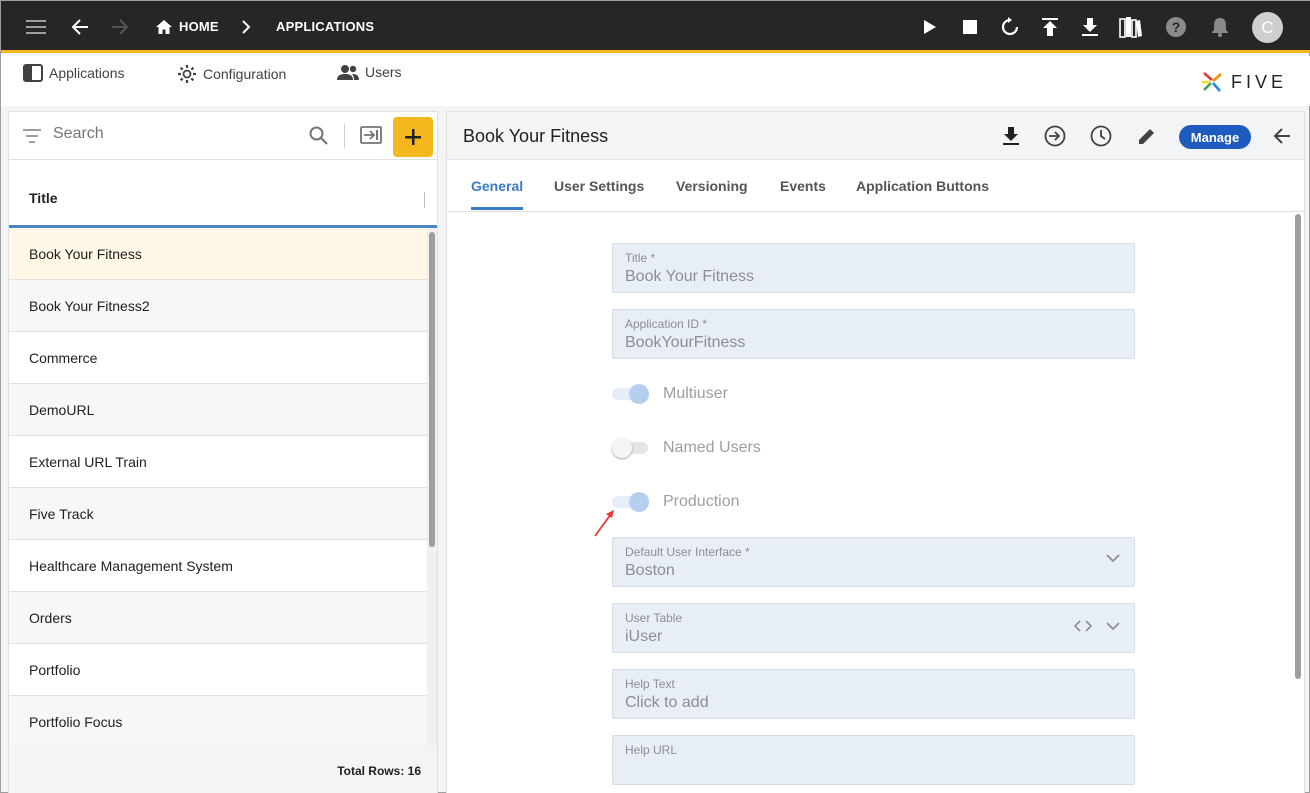  I want to click on tab-user-settings: User Settings, so click(599, 186).